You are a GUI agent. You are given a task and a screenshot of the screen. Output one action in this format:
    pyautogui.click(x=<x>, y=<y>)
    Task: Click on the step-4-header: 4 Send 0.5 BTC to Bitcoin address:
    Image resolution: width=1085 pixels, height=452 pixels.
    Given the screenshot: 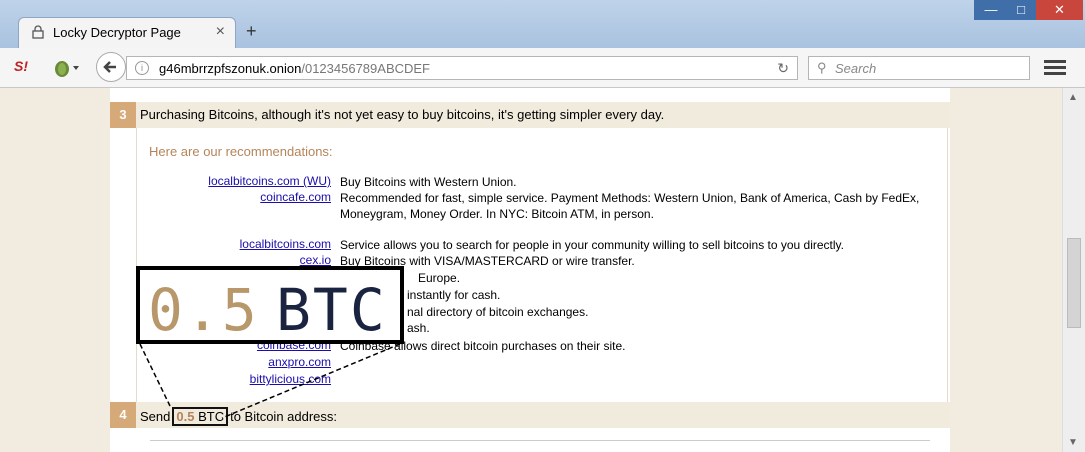 What is the action you would take?
    pyautogui.click(x=530, y=415)
    